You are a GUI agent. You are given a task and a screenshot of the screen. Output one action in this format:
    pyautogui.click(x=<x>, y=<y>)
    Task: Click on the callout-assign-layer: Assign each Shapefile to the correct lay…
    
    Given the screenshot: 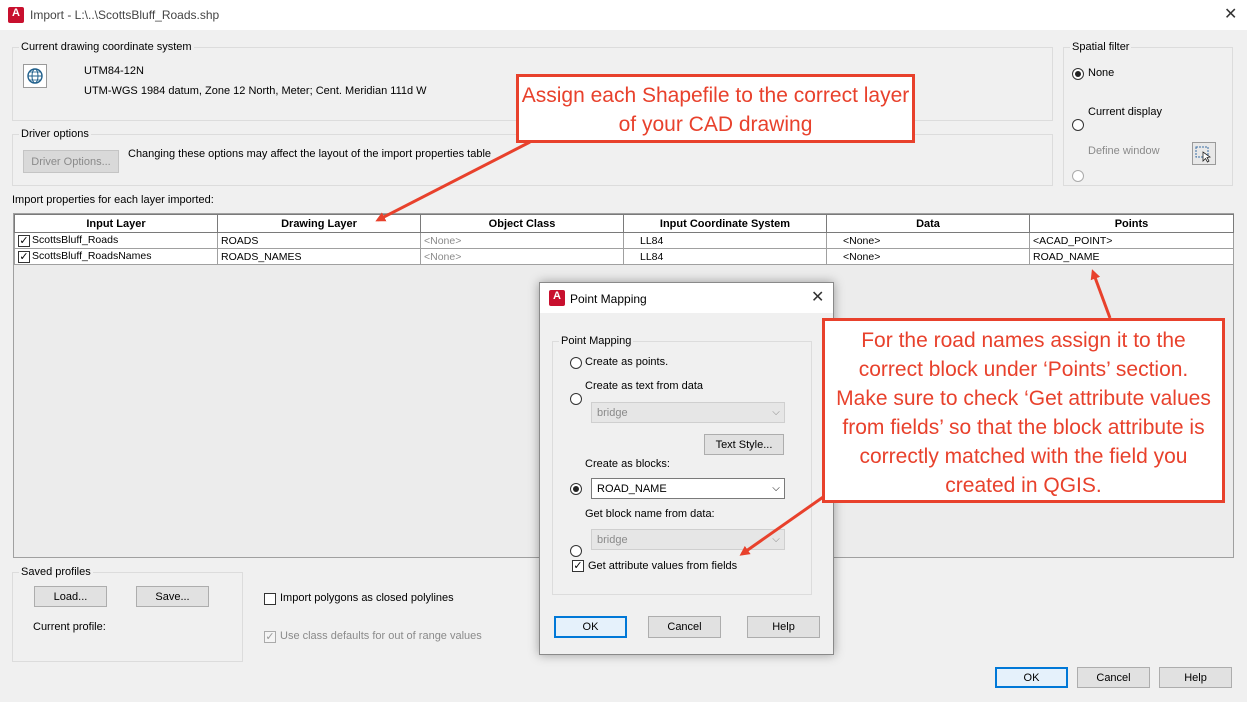 What is the action you would take?
    pyautogui.click(x=715, y=108)
    